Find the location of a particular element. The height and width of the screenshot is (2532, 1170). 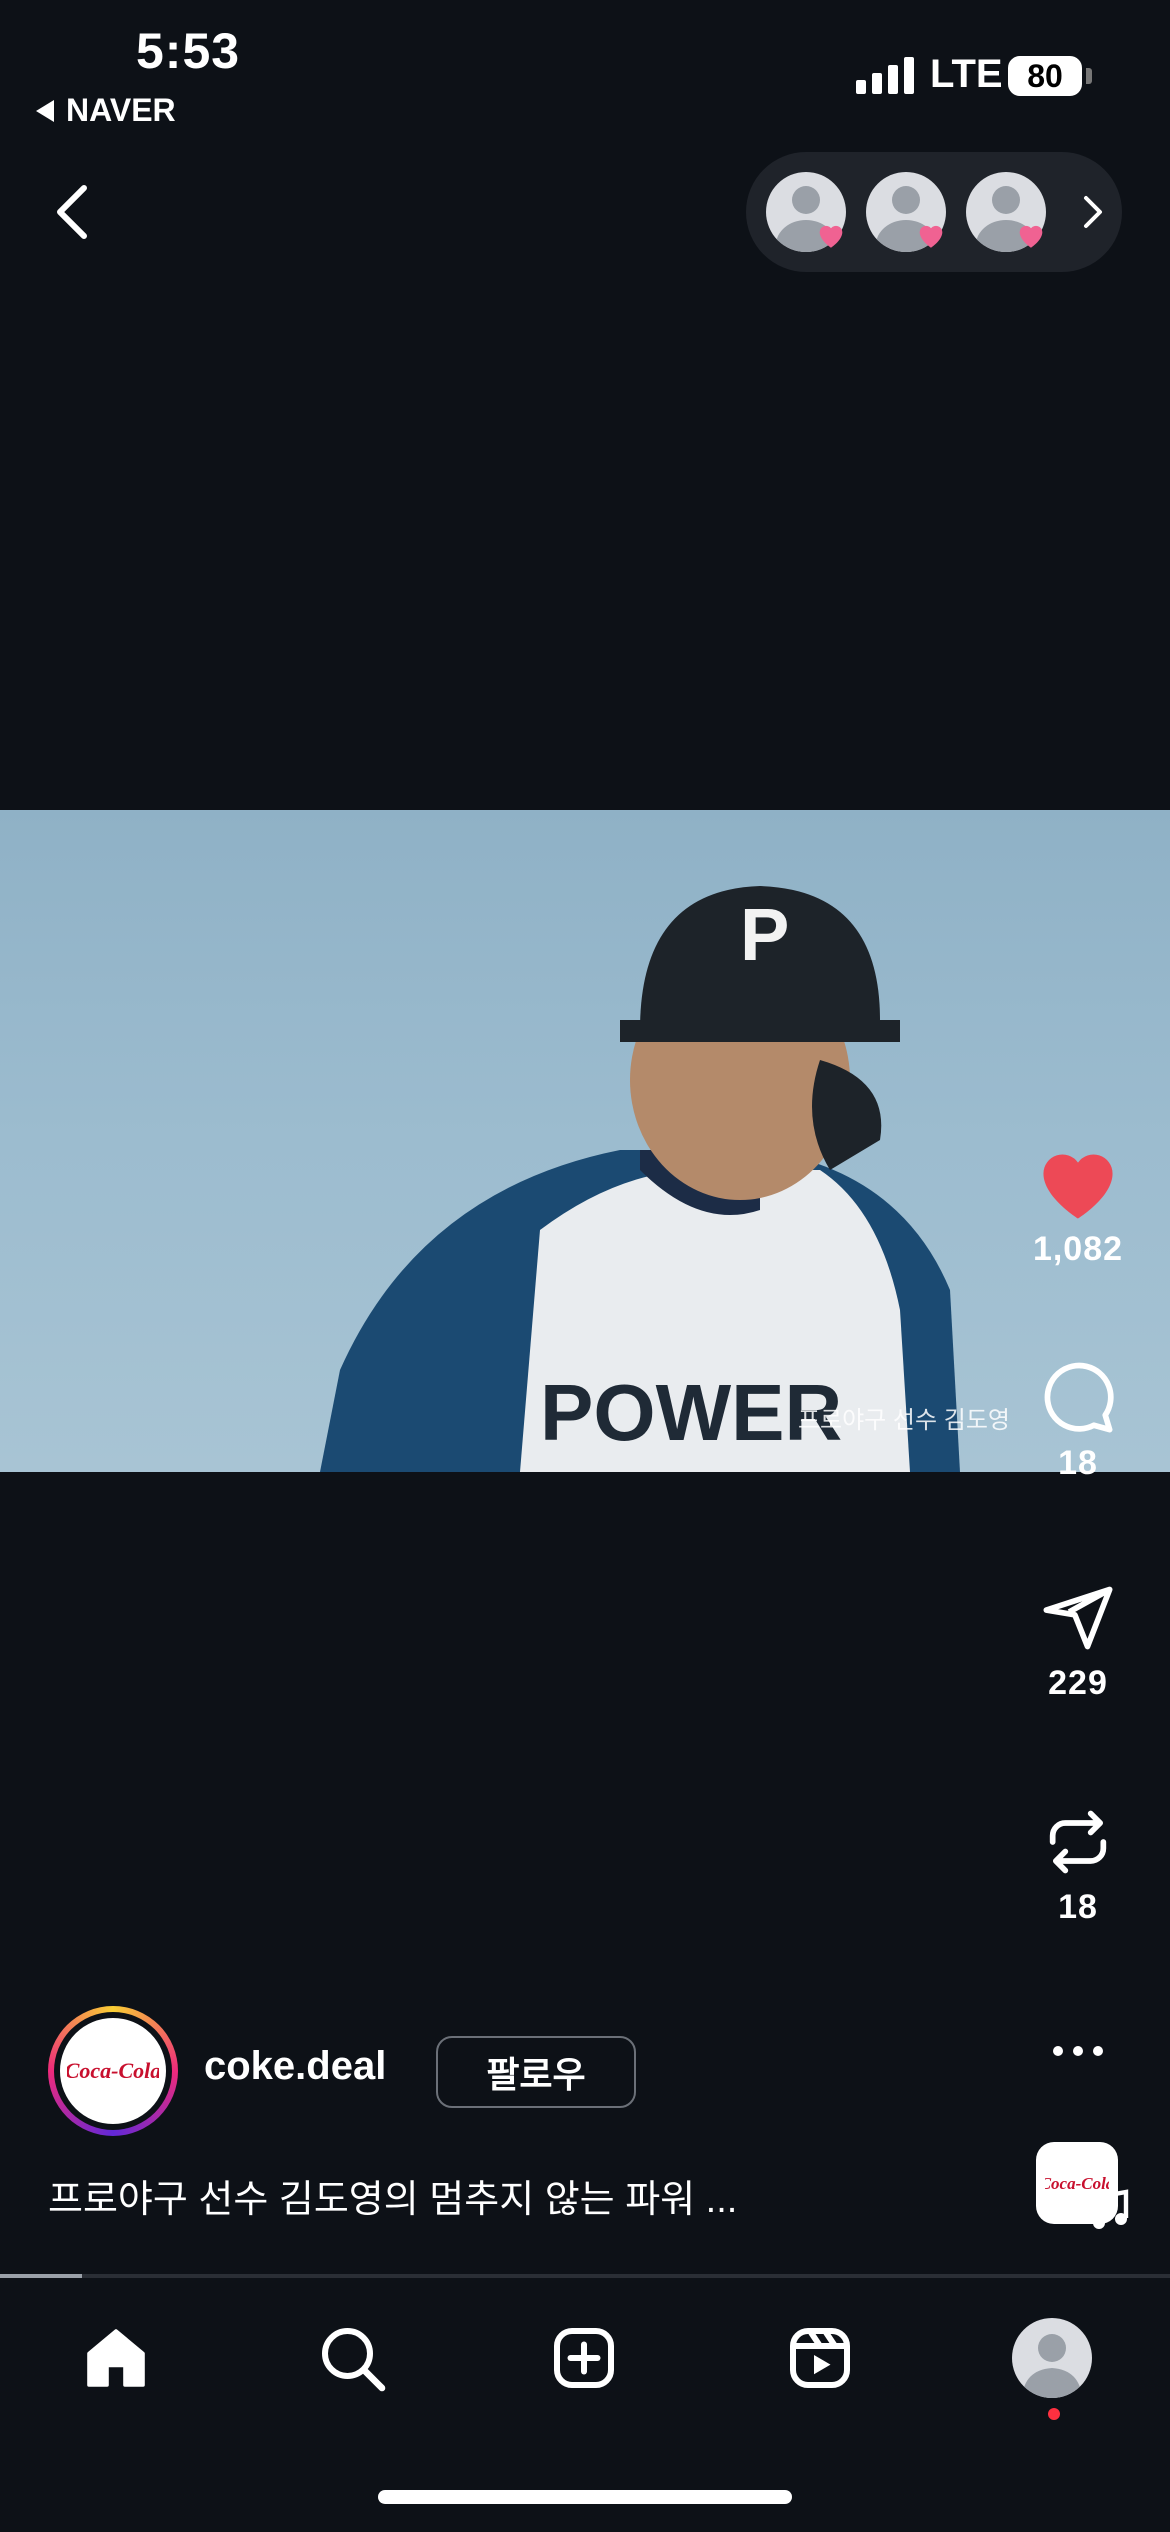

more-icon is located at coordinates (1078, 2051).